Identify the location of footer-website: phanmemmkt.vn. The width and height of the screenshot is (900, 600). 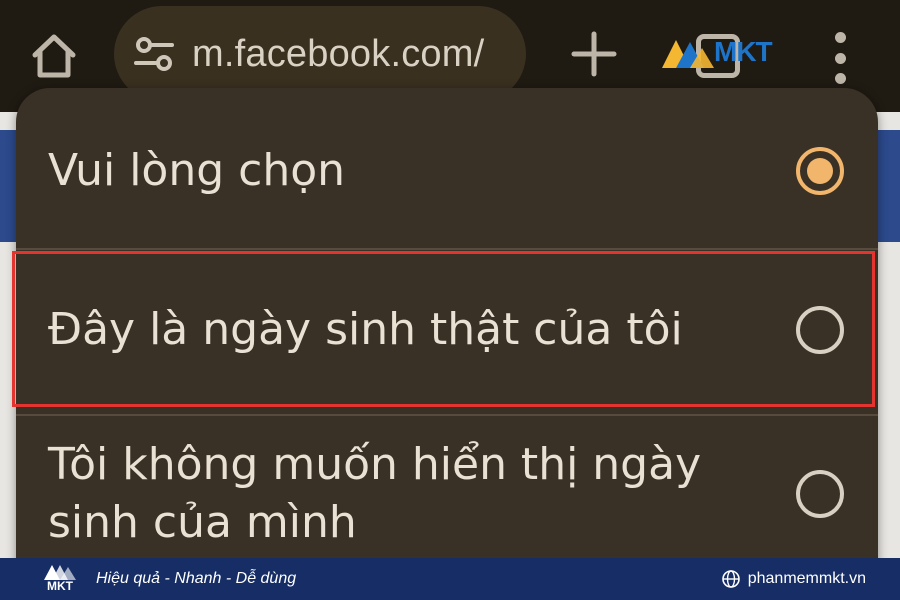
(793, 579).